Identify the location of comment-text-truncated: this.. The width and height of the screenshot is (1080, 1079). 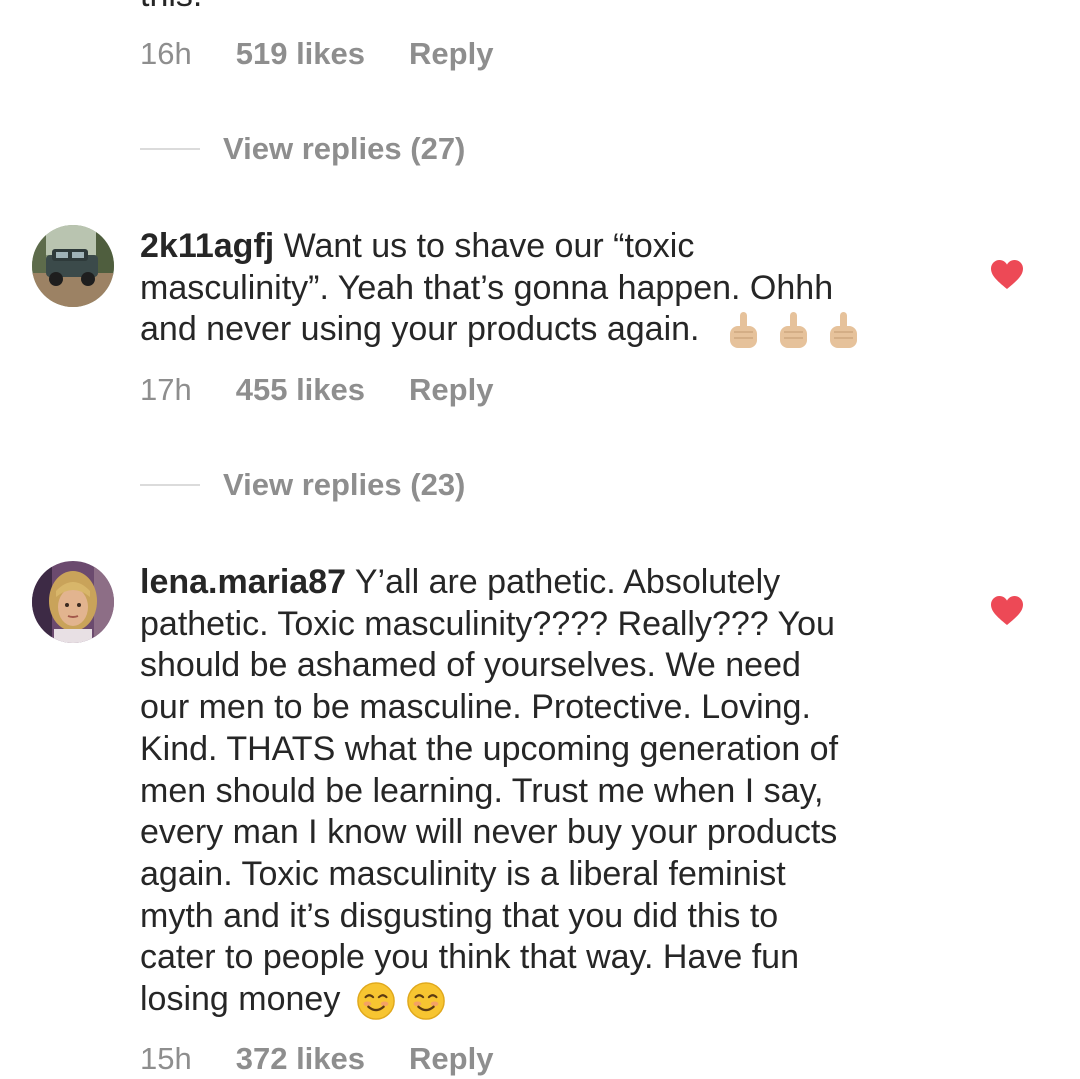
(171, 6).